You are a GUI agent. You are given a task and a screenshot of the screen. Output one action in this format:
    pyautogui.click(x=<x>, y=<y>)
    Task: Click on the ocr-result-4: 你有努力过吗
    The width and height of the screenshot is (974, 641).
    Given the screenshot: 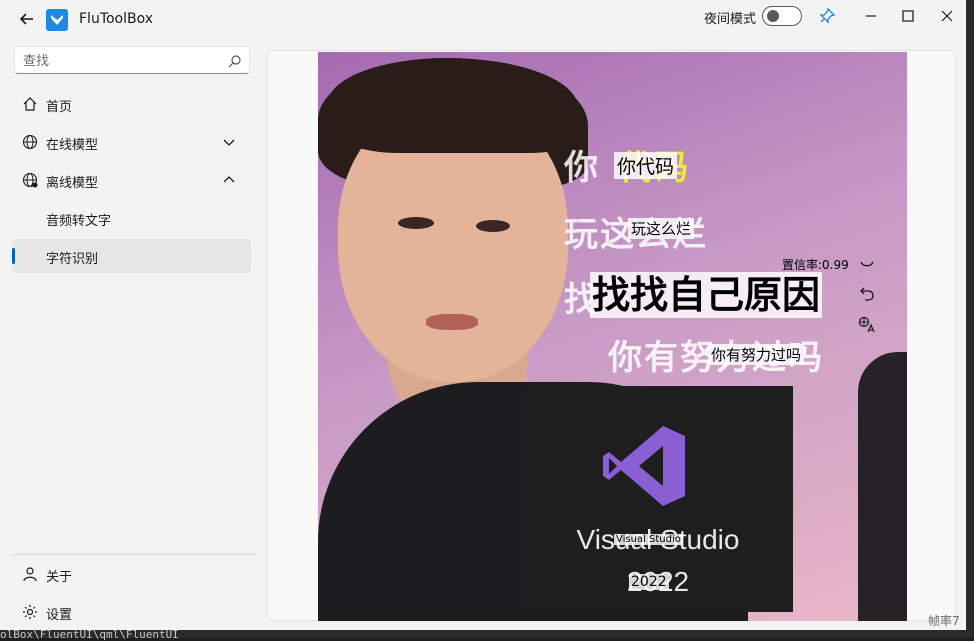 What is the action you would take?
    pyautogui.click(x=756, y=354)
    